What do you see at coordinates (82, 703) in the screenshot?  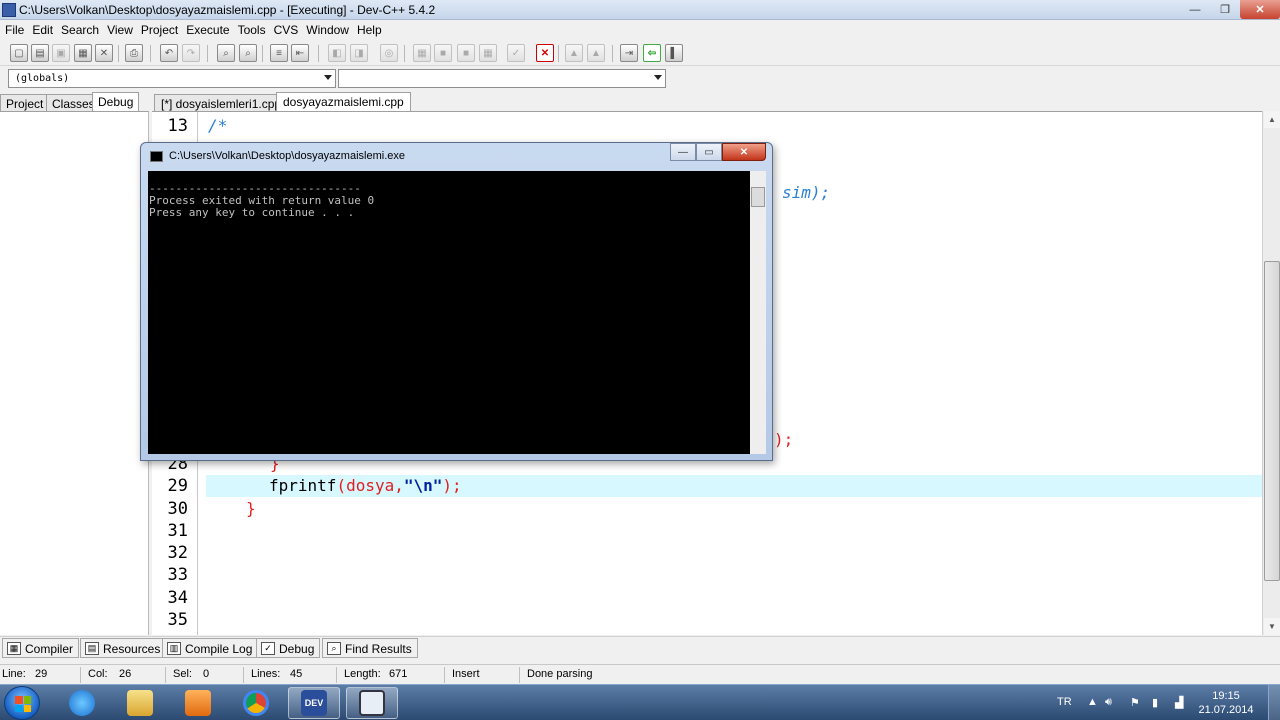 I see `internet-explorer-icon` at bounding box center [82, 703].